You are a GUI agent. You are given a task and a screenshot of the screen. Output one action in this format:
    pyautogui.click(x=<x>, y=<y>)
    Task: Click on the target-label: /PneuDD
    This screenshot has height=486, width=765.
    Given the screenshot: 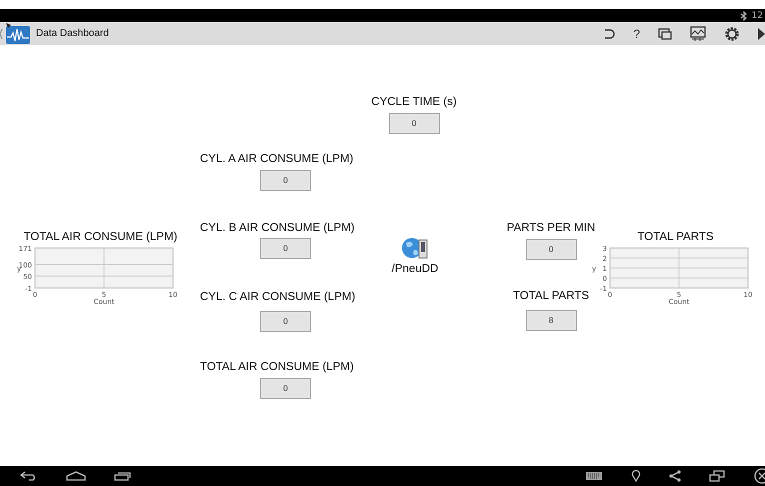 What is the action you would take?
    pyautogui.click(x=415, y=269)
    